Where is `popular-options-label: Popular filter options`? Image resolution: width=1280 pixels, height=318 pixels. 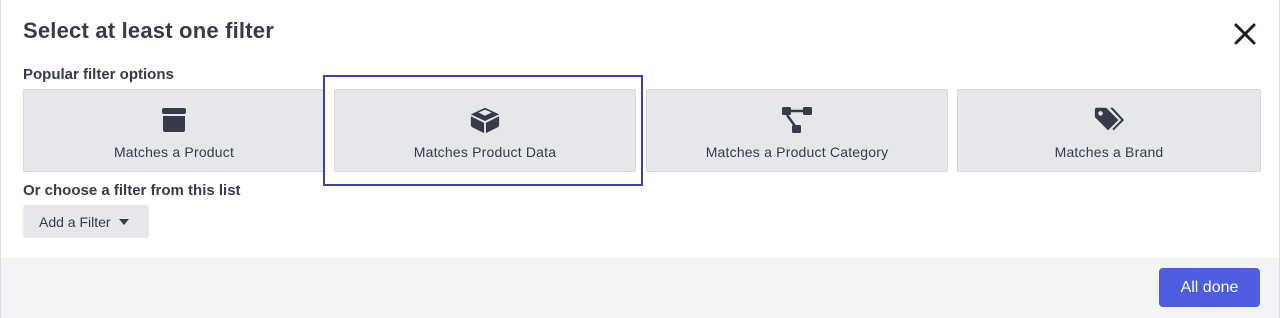
popular-options-label: Popular filter options is located at coordinates (98, 74).